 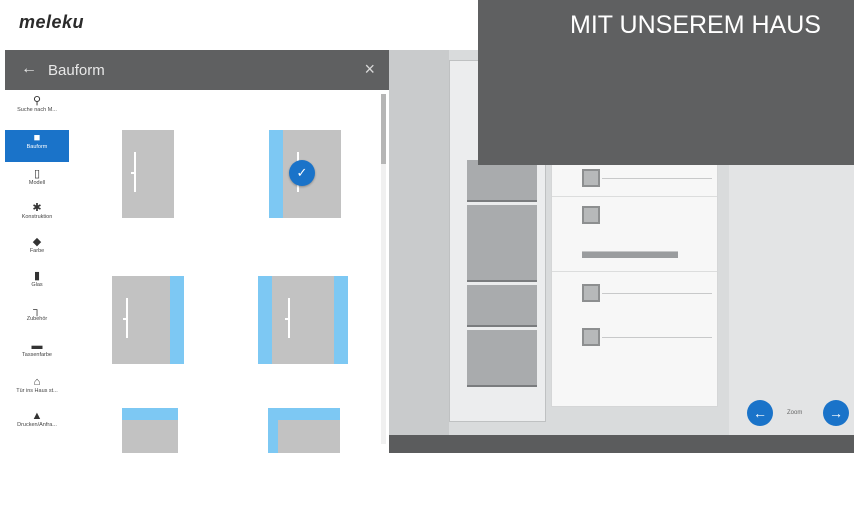 I want to click on bauform-tile-door-sidepanel-right, so click(x=148, y=320).